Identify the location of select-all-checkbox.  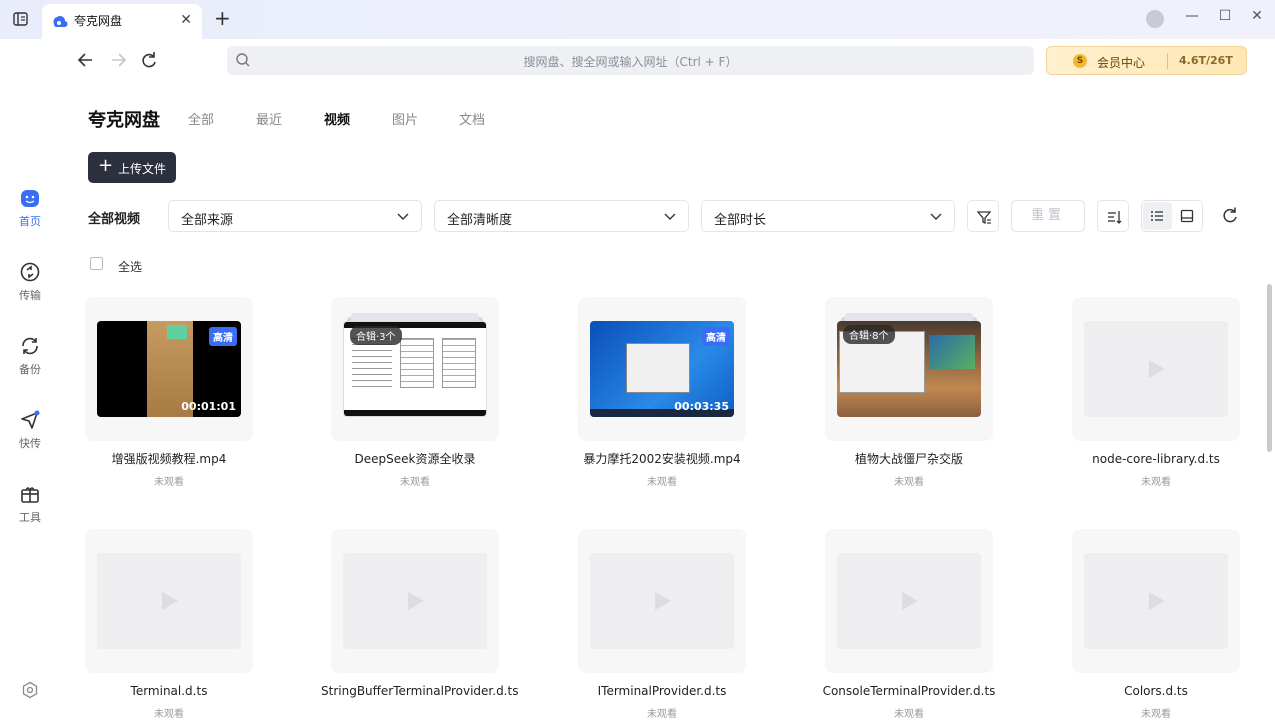
(96, 263).